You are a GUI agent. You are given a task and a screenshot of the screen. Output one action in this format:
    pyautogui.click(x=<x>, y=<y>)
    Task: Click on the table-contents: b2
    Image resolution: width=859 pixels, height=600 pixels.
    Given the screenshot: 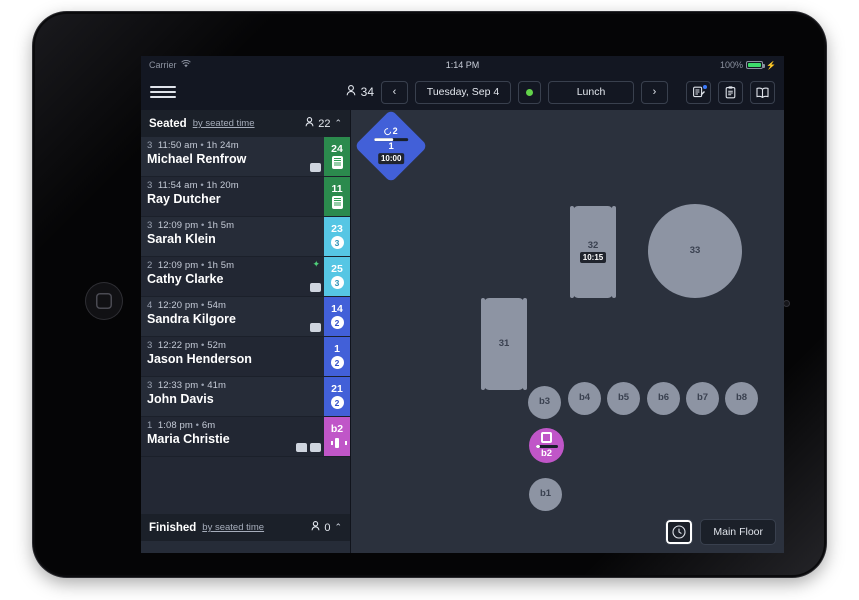 What is the action you would take?
    pyautogui.click(x=546, y=445)
    